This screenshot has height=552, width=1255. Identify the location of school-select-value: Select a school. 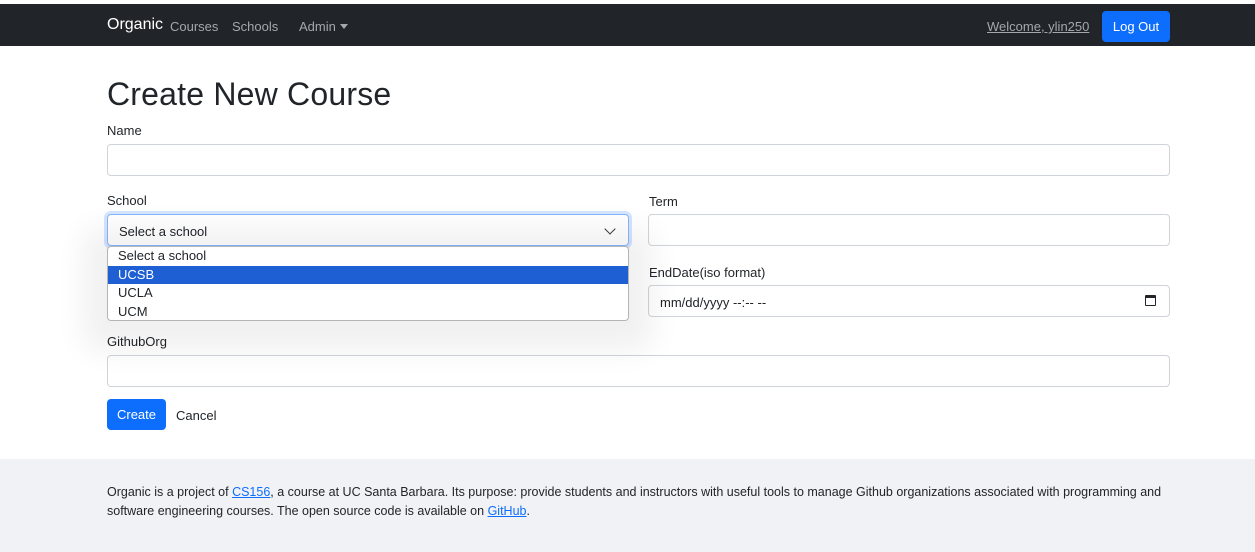
(163, 231).